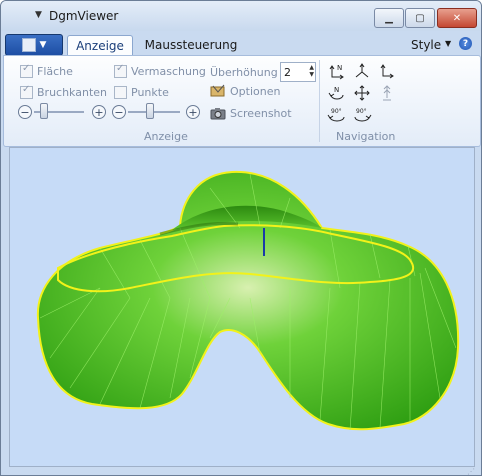 Image resolution: width=482 pixels, height=476 pixels. I want to click on vertical-exaggerate-icon, so click(387, 93).